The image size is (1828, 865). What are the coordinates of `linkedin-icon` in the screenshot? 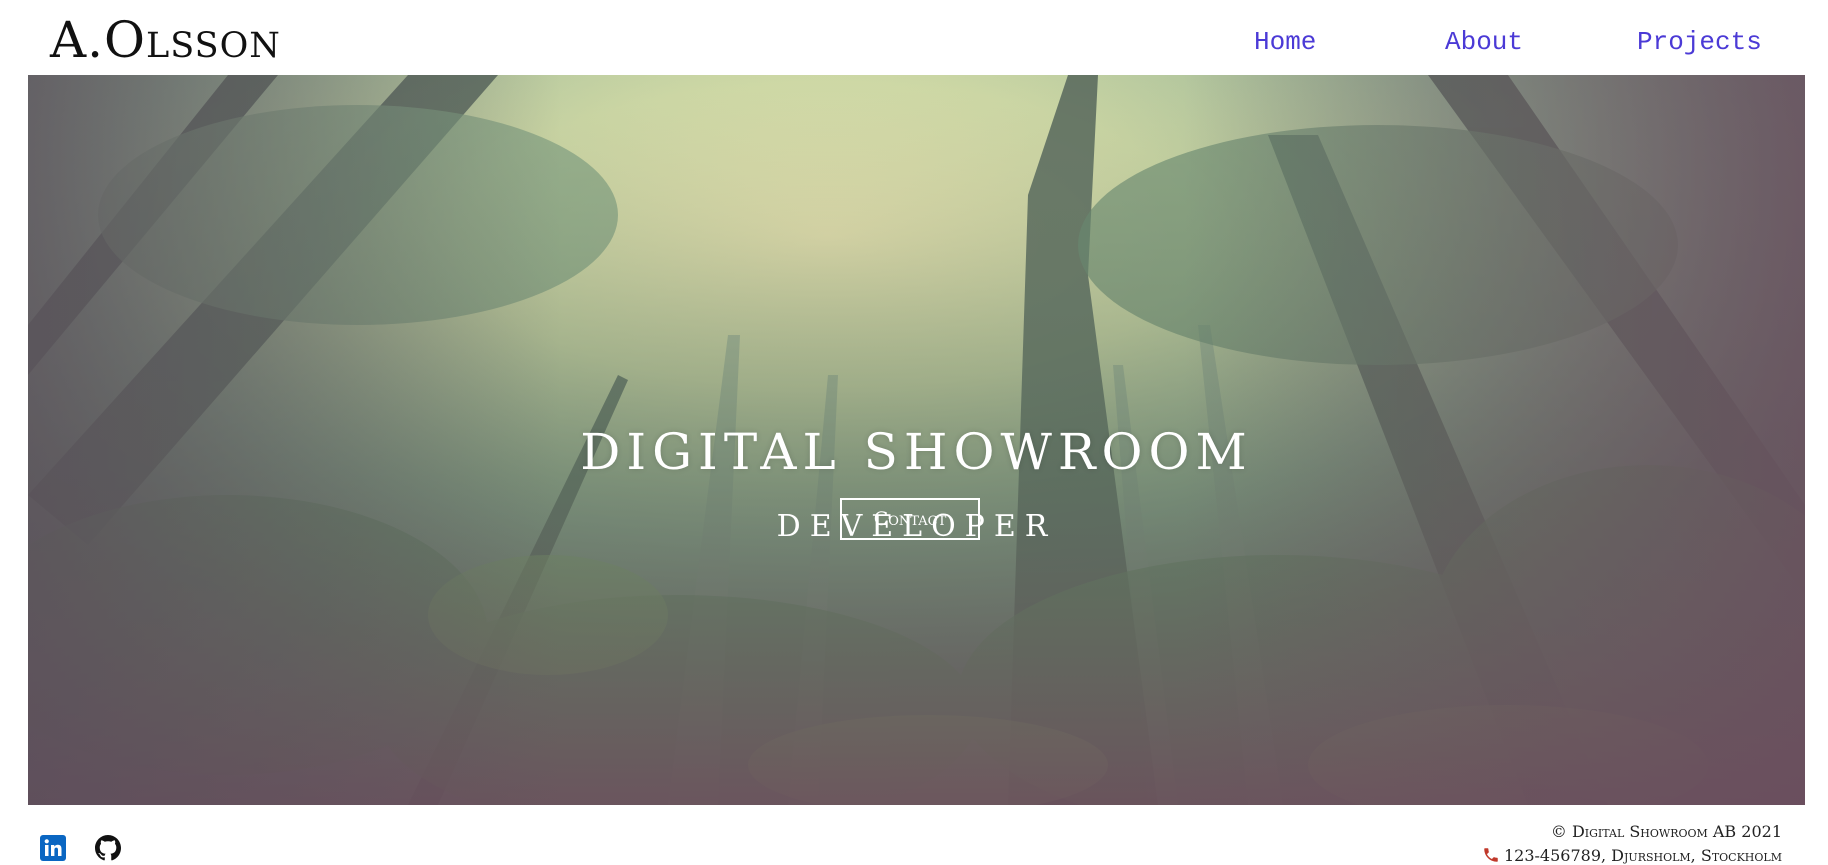 It's located at (53, 848).